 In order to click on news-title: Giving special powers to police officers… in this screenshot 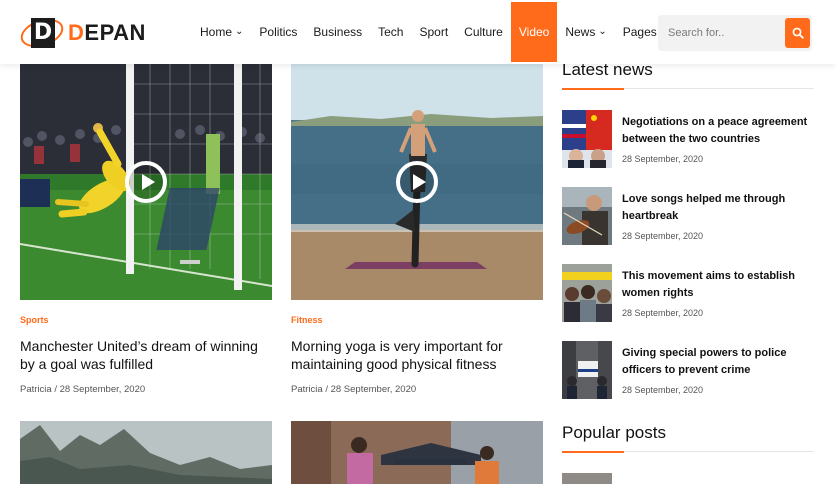, I will do `click(719, 362)`.